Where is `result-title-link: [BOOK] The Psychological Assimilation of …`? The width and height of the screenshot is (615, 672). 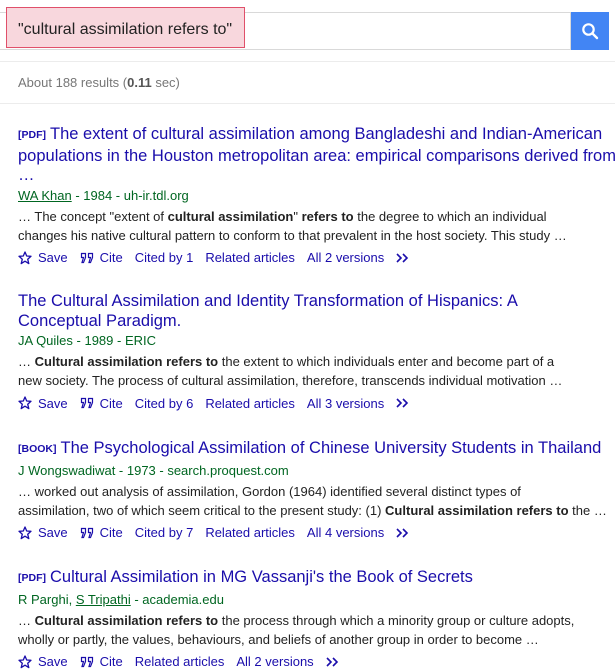 result-title-link: [BOOK] The Psychological Assimilation of … is located at coordinates (316, 450).